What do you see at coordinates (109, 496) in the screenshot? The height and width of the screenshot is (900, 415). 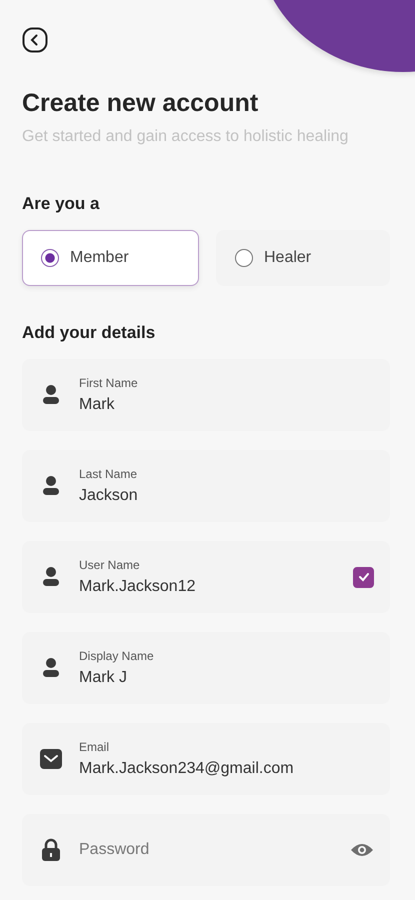 I see `field-value: Jackson` at bounding box center [109, 496].